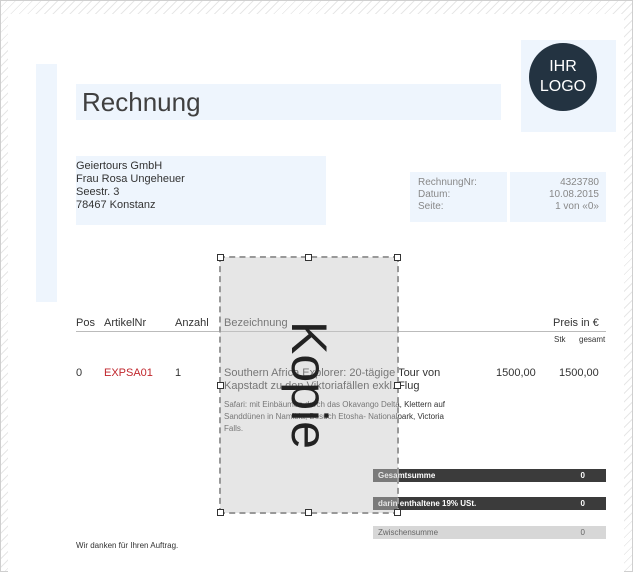  What do you see at coordinates (592, 339) in the screenshot?
I see `subheader-gesamt: gesamt` at bounding box center [592, 339].